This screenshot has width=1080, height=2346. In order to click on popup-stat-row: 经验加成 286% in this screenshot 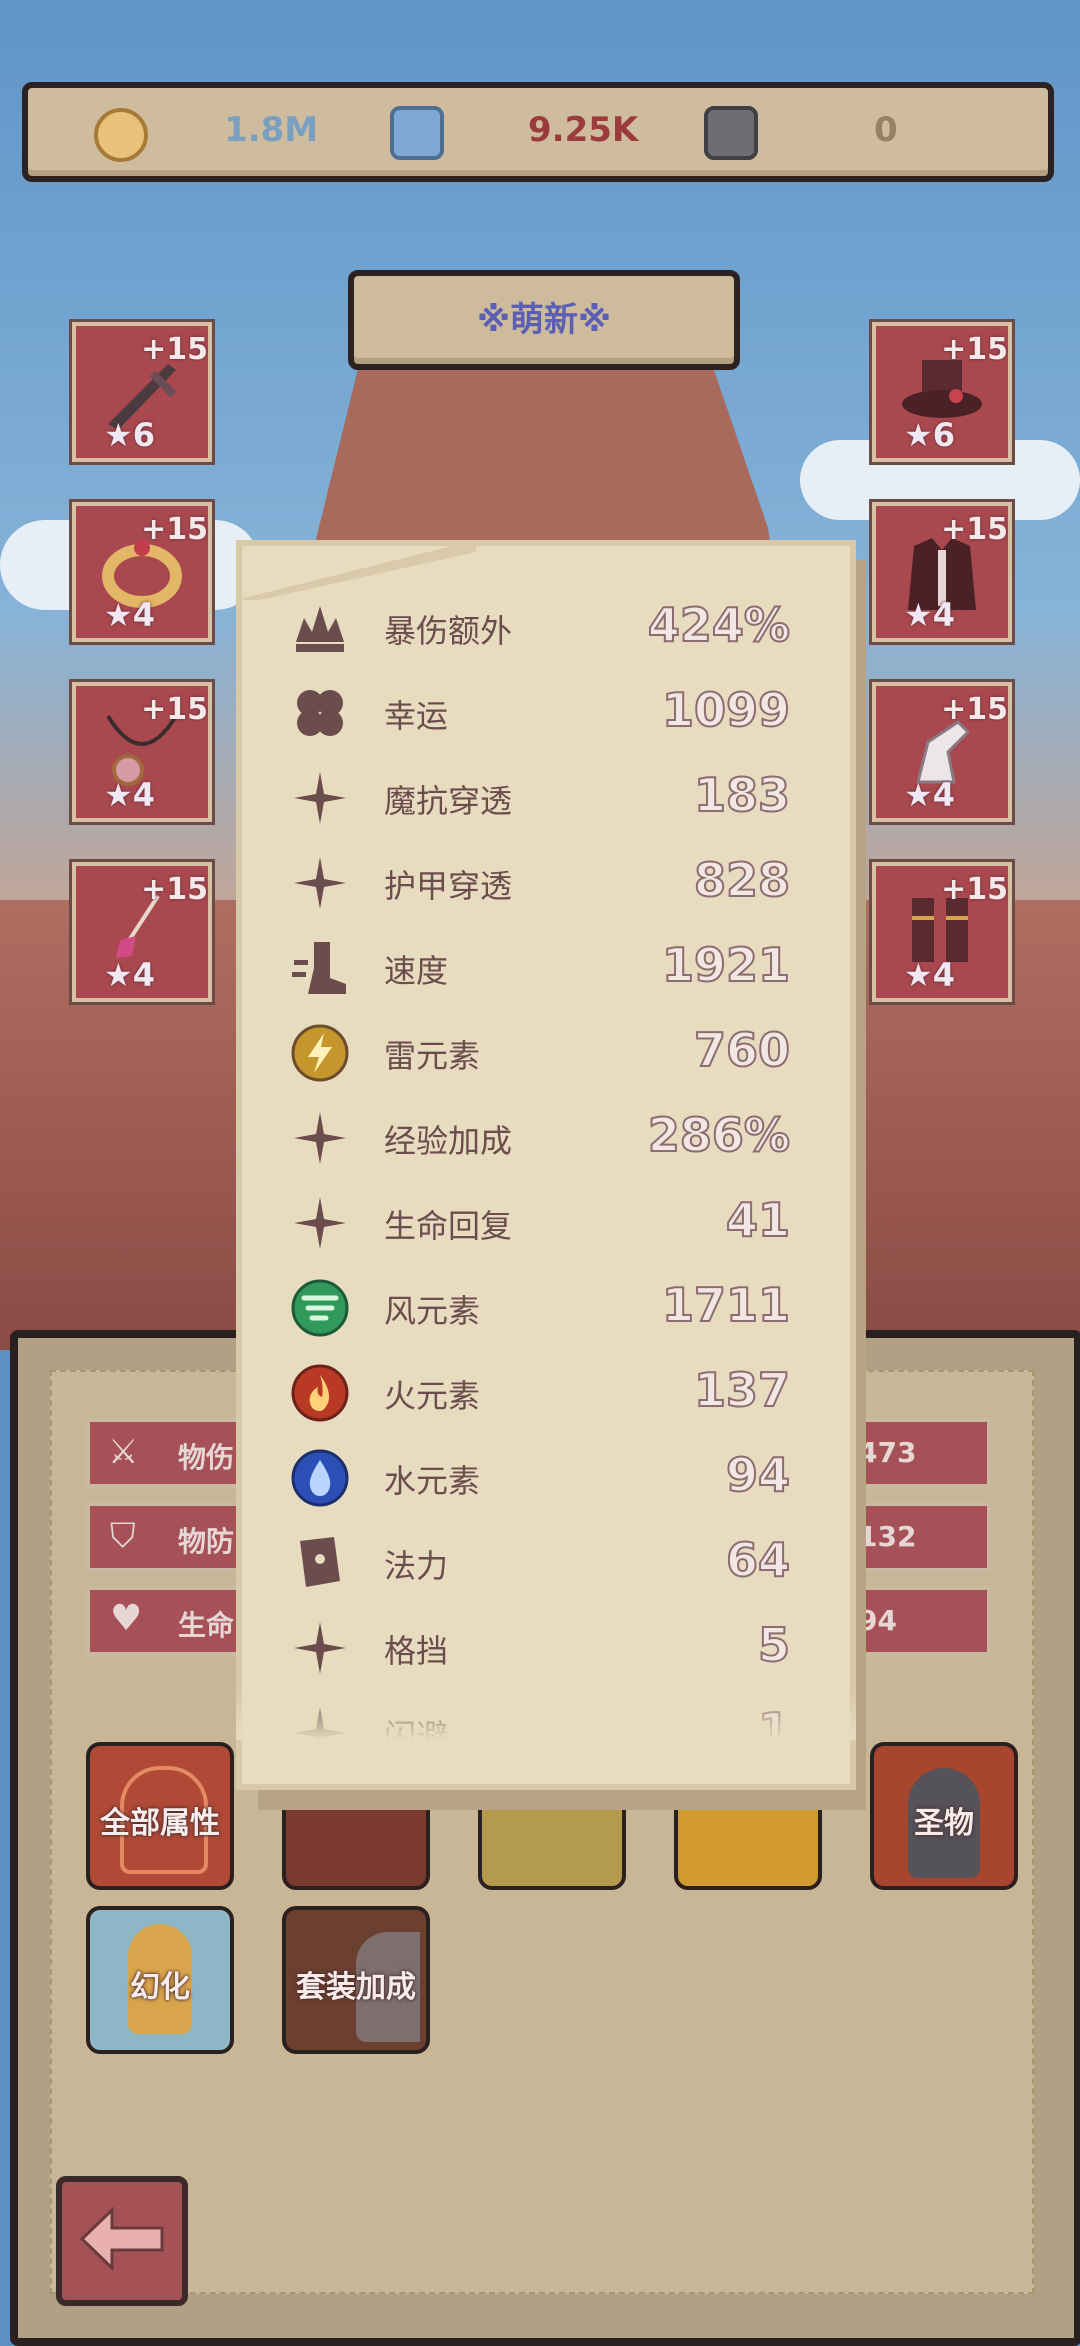, I will do `click(540, 1137)`.